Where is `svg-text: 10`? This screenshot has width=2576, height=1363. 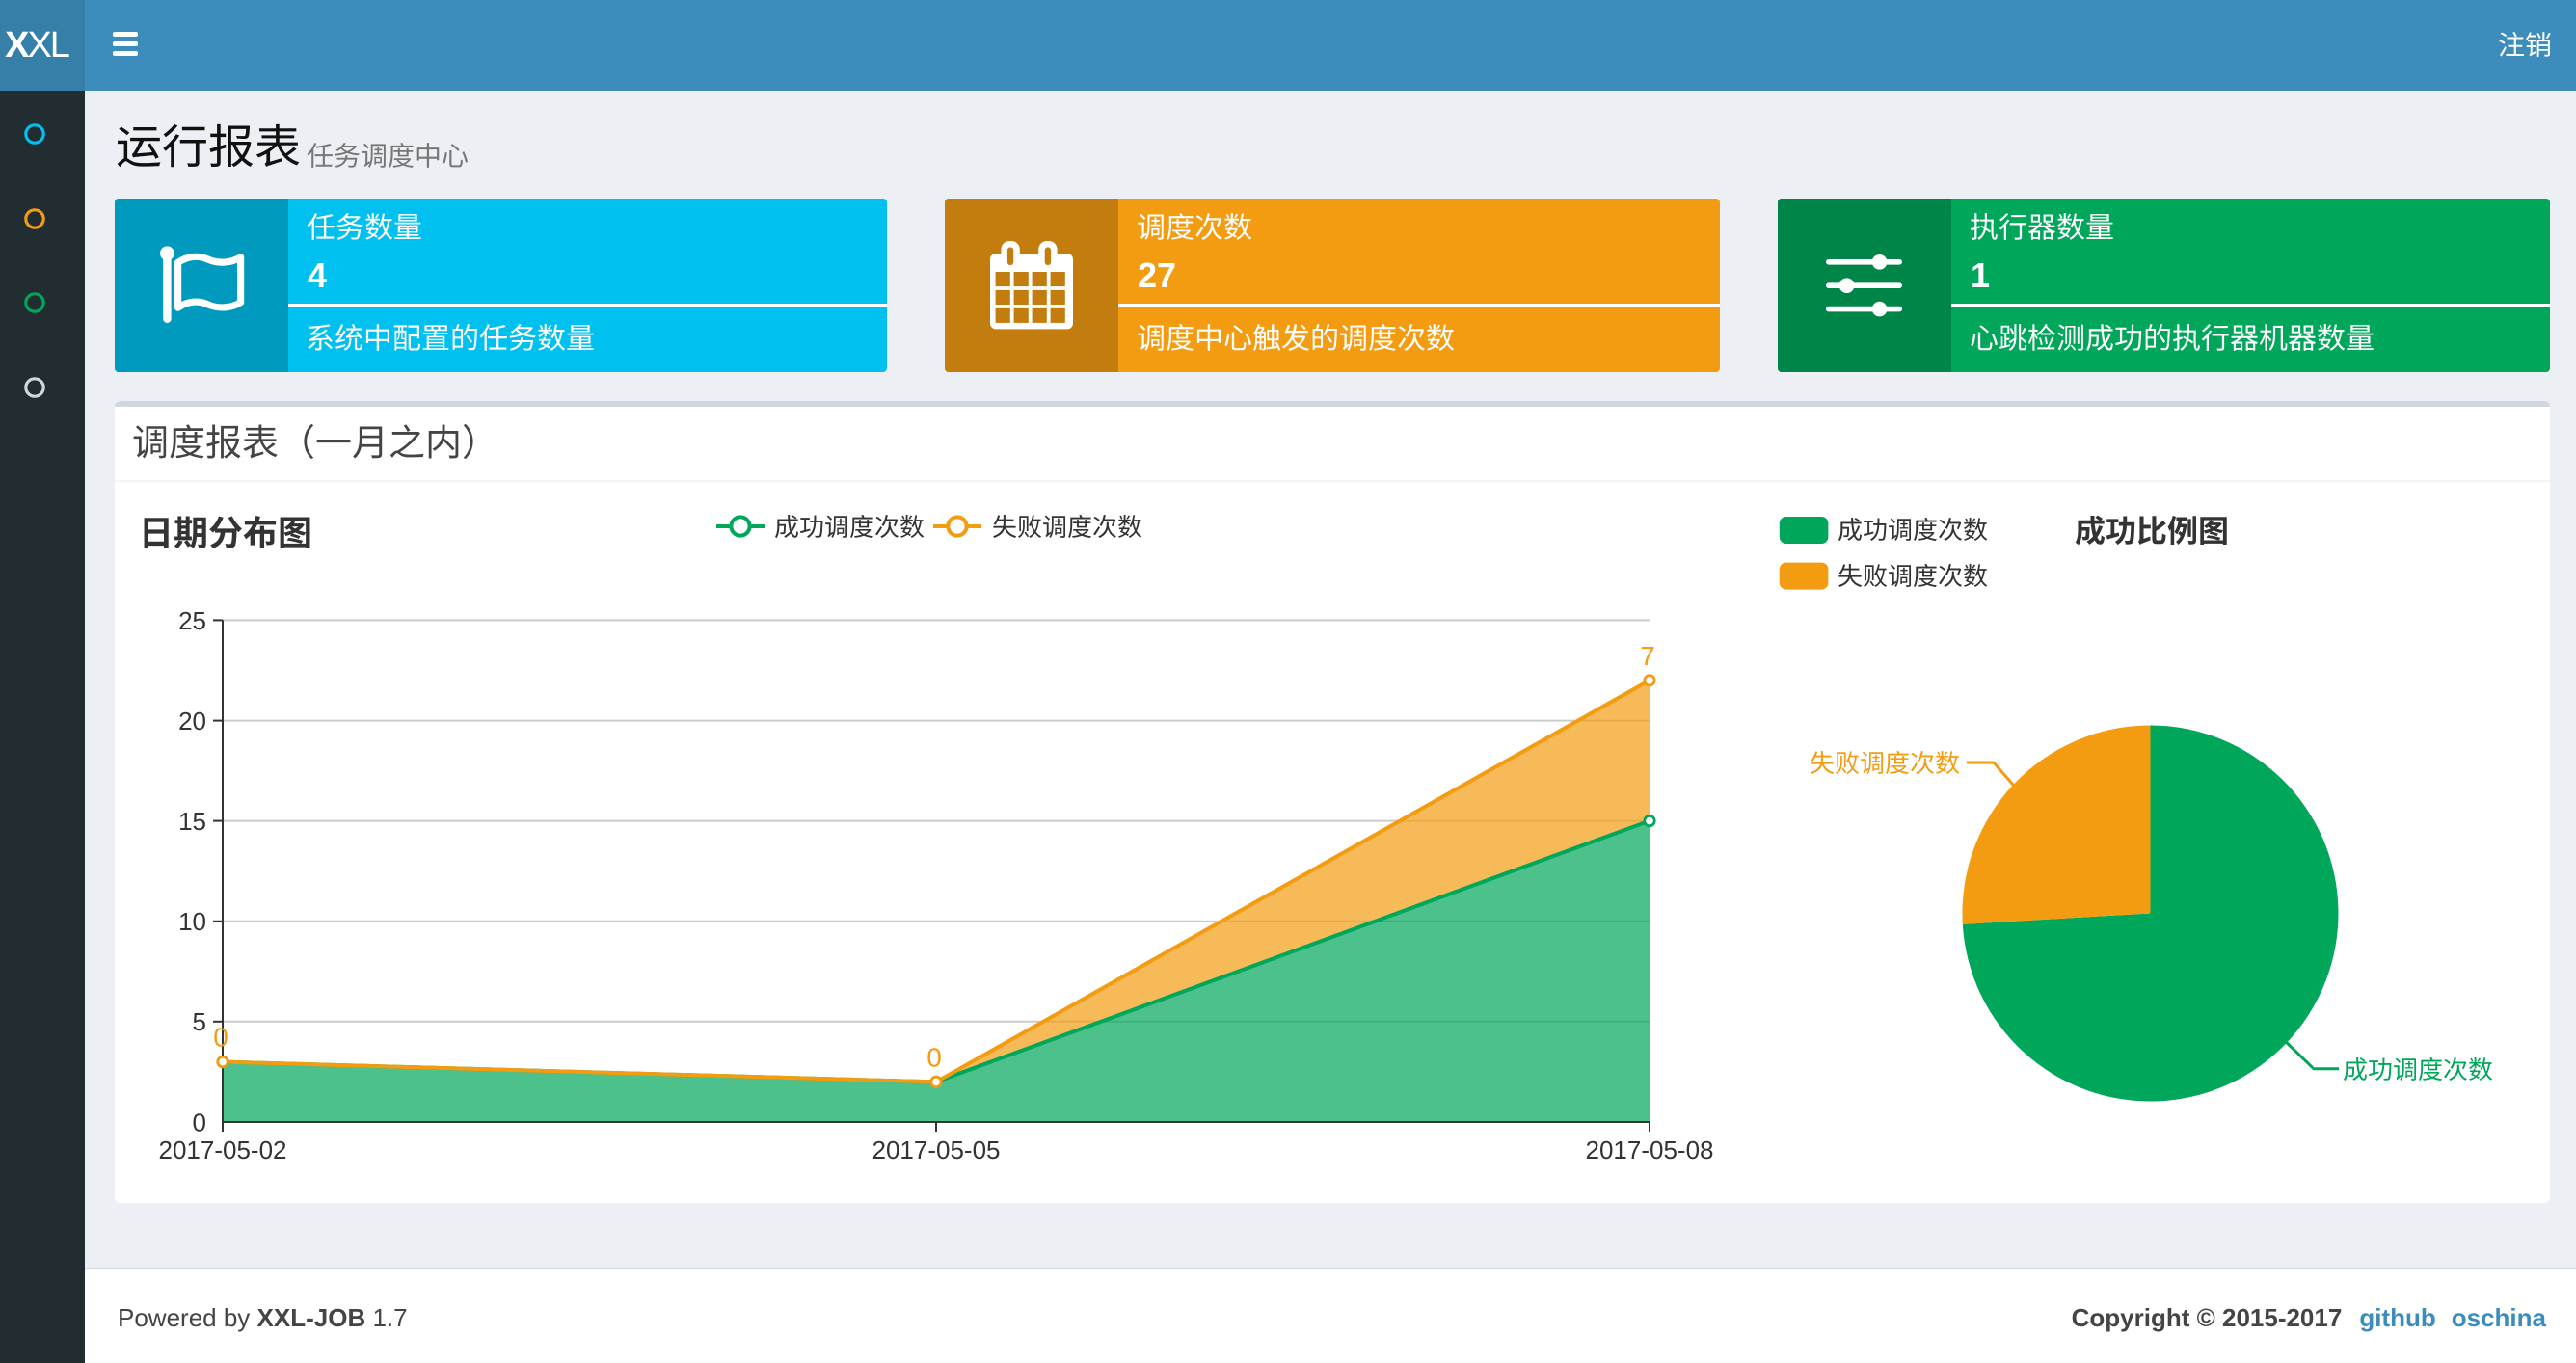
svg-text: 10 is located at coordinates (192, 921).